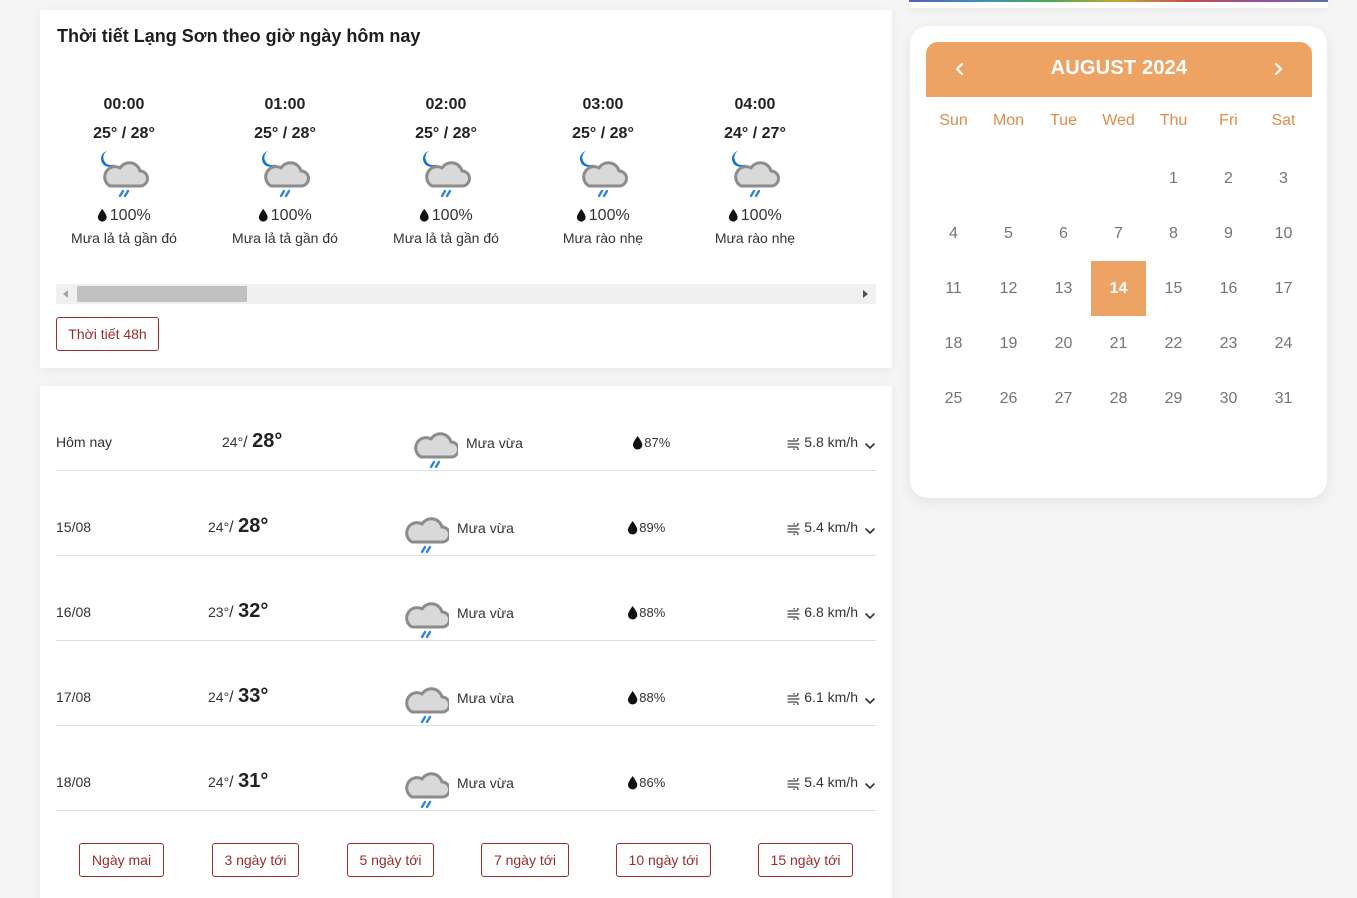 The image size is (1357, 898). Describe the element at coordinates (1119, 69) in the screenshot. I see `calendar-header: AUGUST 2024` at that location.